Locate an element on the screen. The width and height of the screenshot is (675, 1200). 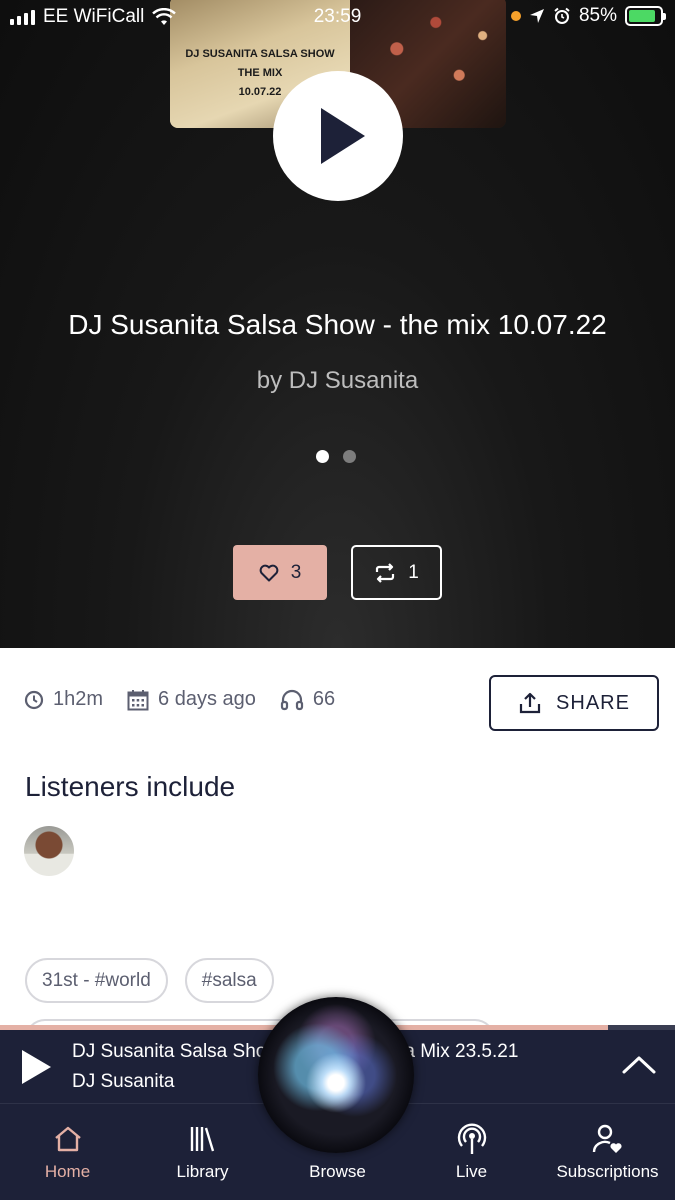
carousel-pagination is located at coordinates (336, 456).